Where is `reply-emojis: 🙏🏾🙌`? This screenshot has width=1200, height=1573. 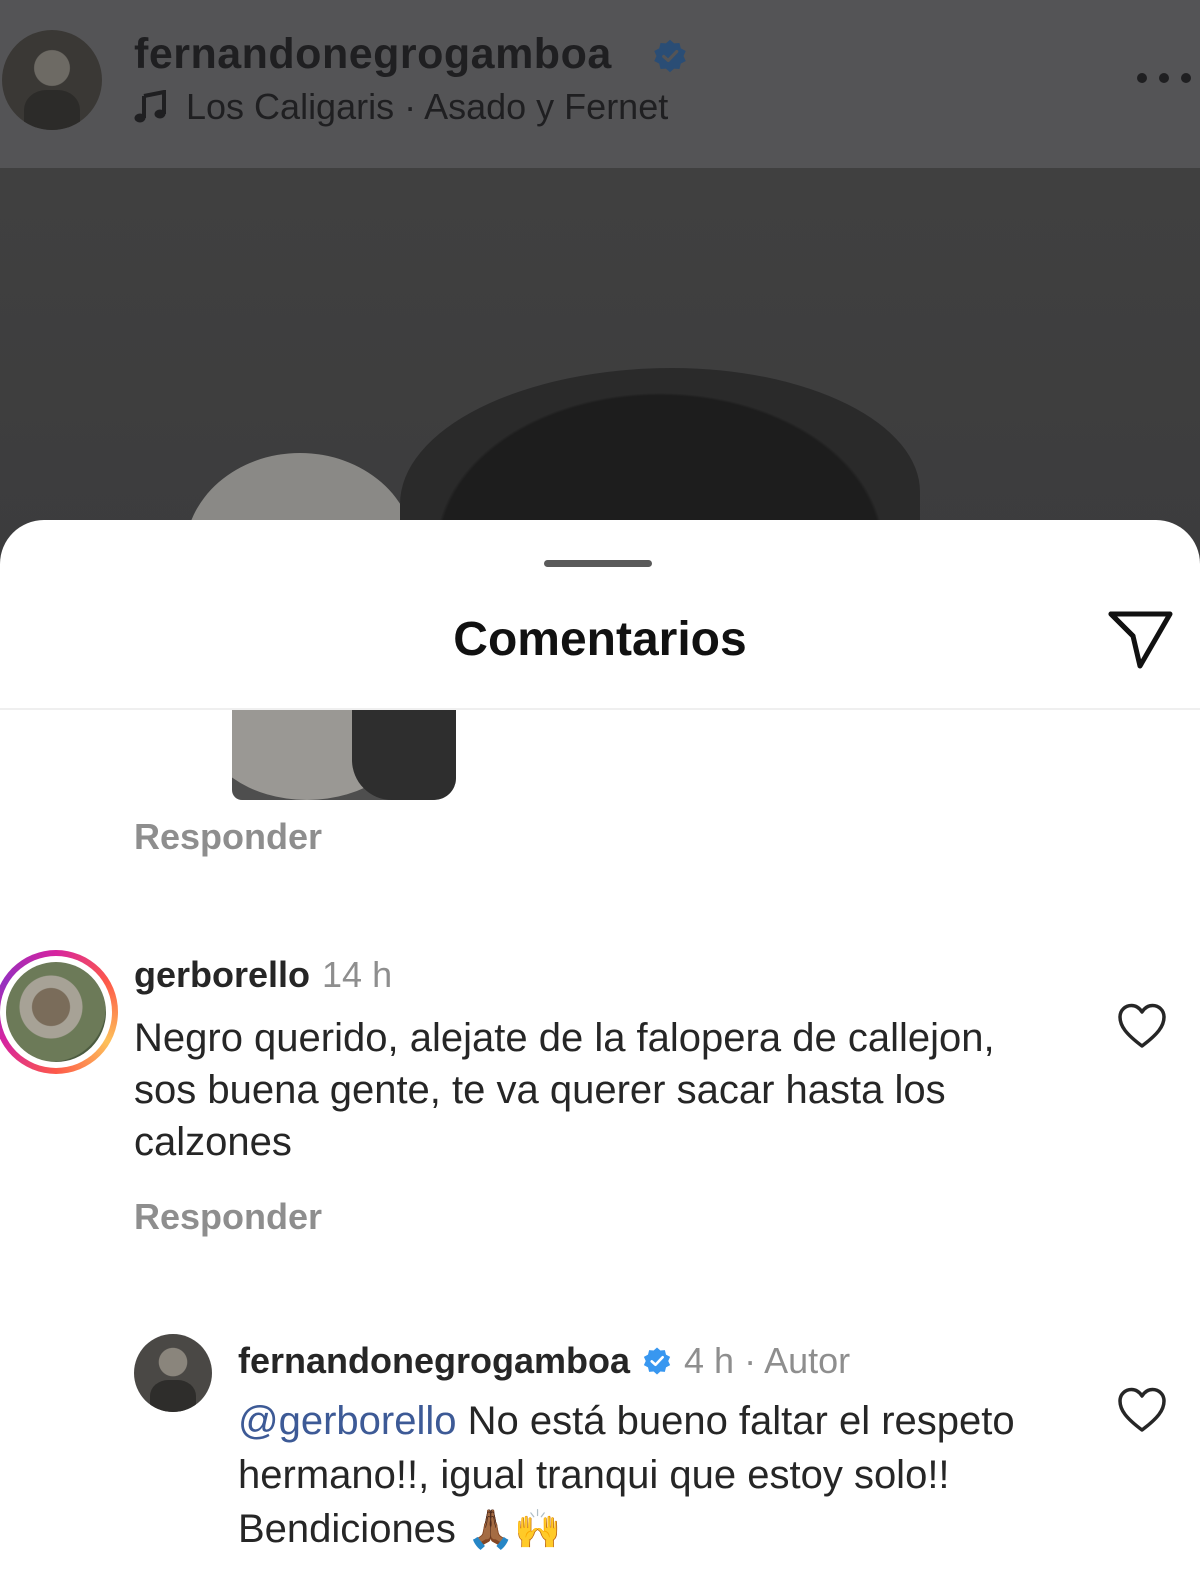 reply-emojis: 🙏🏾🙌 is located at coordinates (514, 1529).